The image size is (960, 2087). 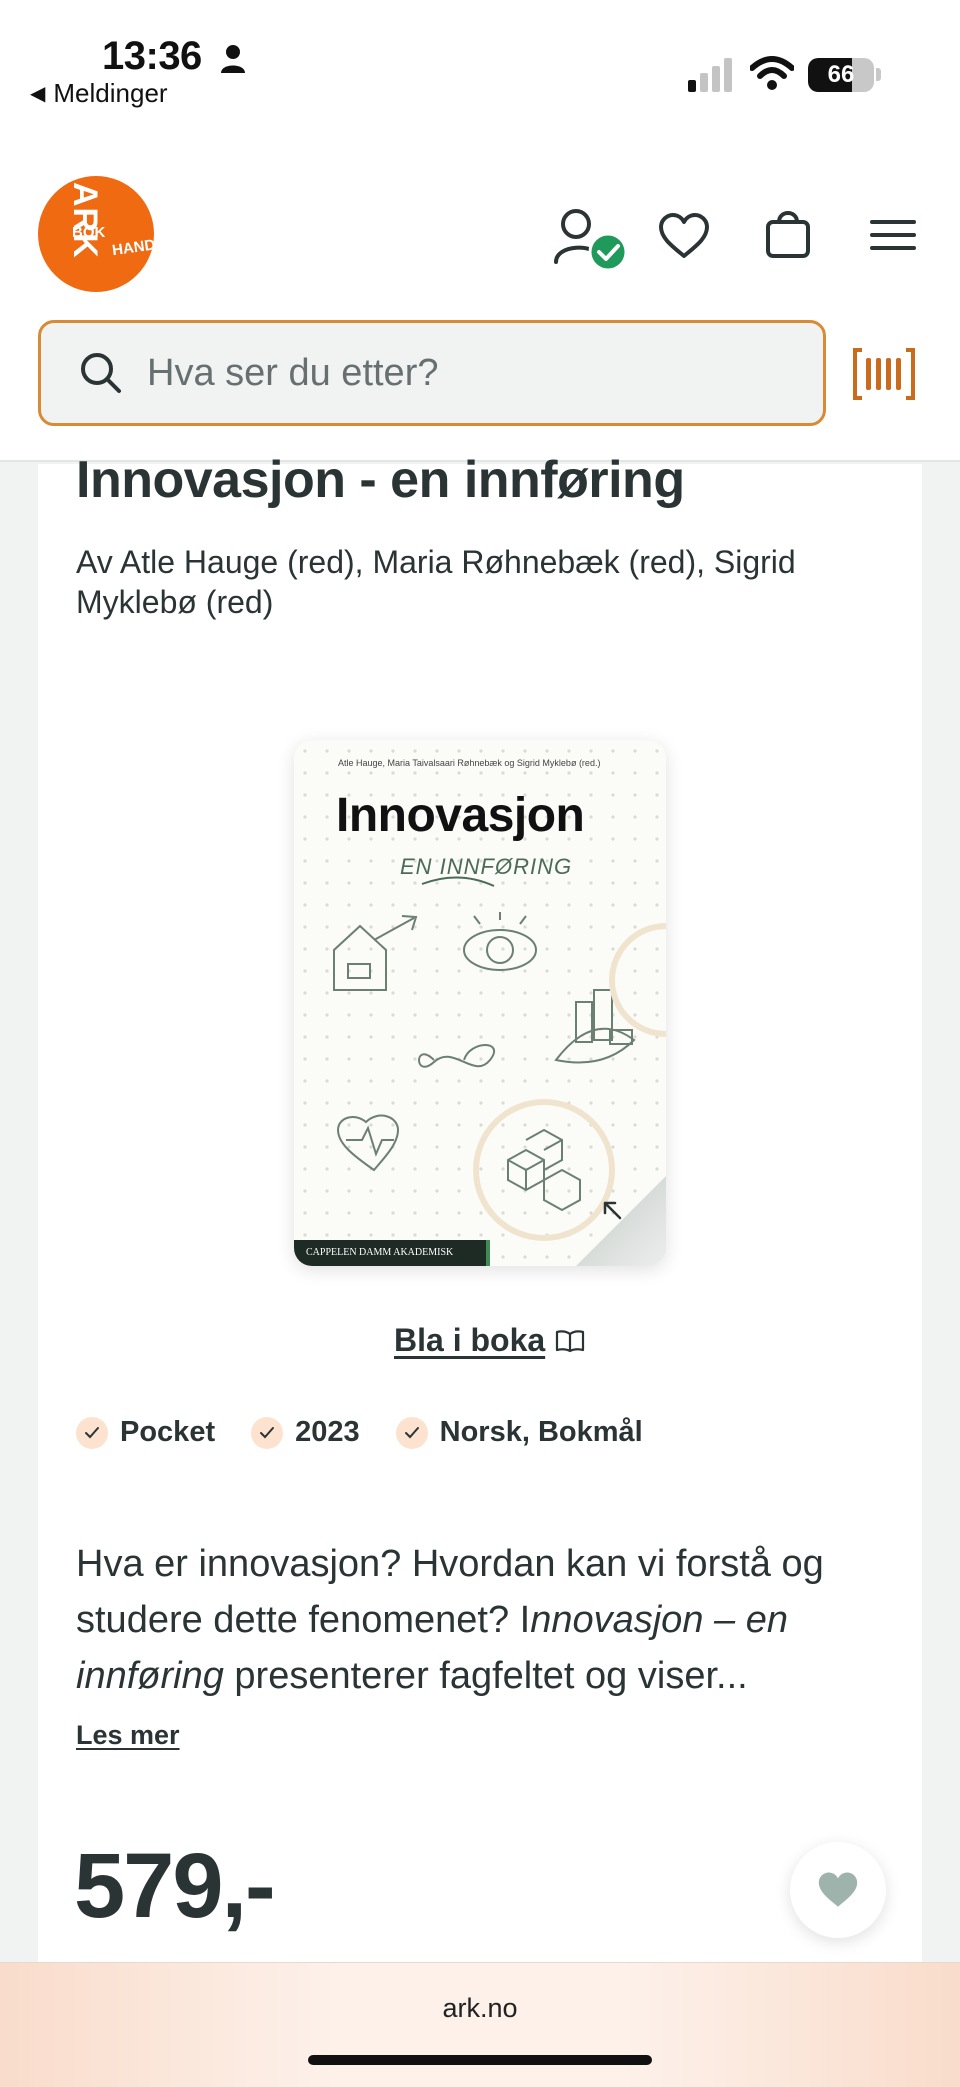 What do you see at coordinates (480, 2008) in the screenshot?
I see `browser-url: ark.no` at bounding box center [480, 2008].